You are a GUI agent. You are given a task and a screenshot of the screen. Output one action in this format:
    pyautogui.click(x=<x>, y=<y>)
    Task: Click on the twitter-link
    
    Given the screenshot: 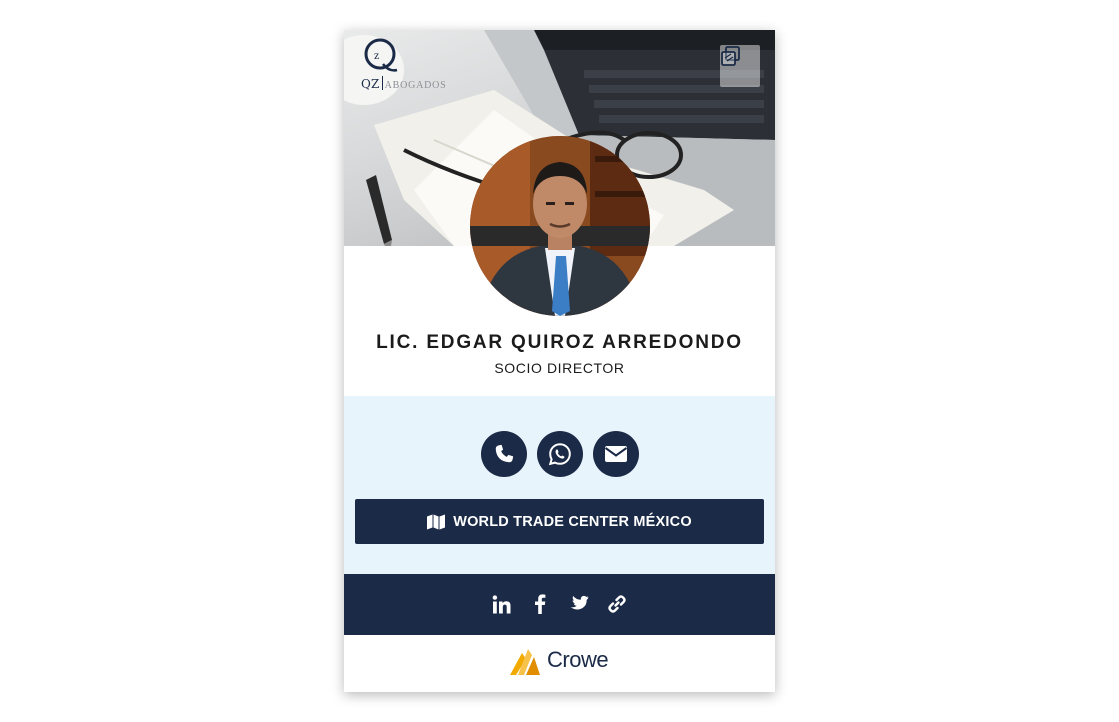 What is the action you would take?
    pyautogui.click(x=578, y=604)
    